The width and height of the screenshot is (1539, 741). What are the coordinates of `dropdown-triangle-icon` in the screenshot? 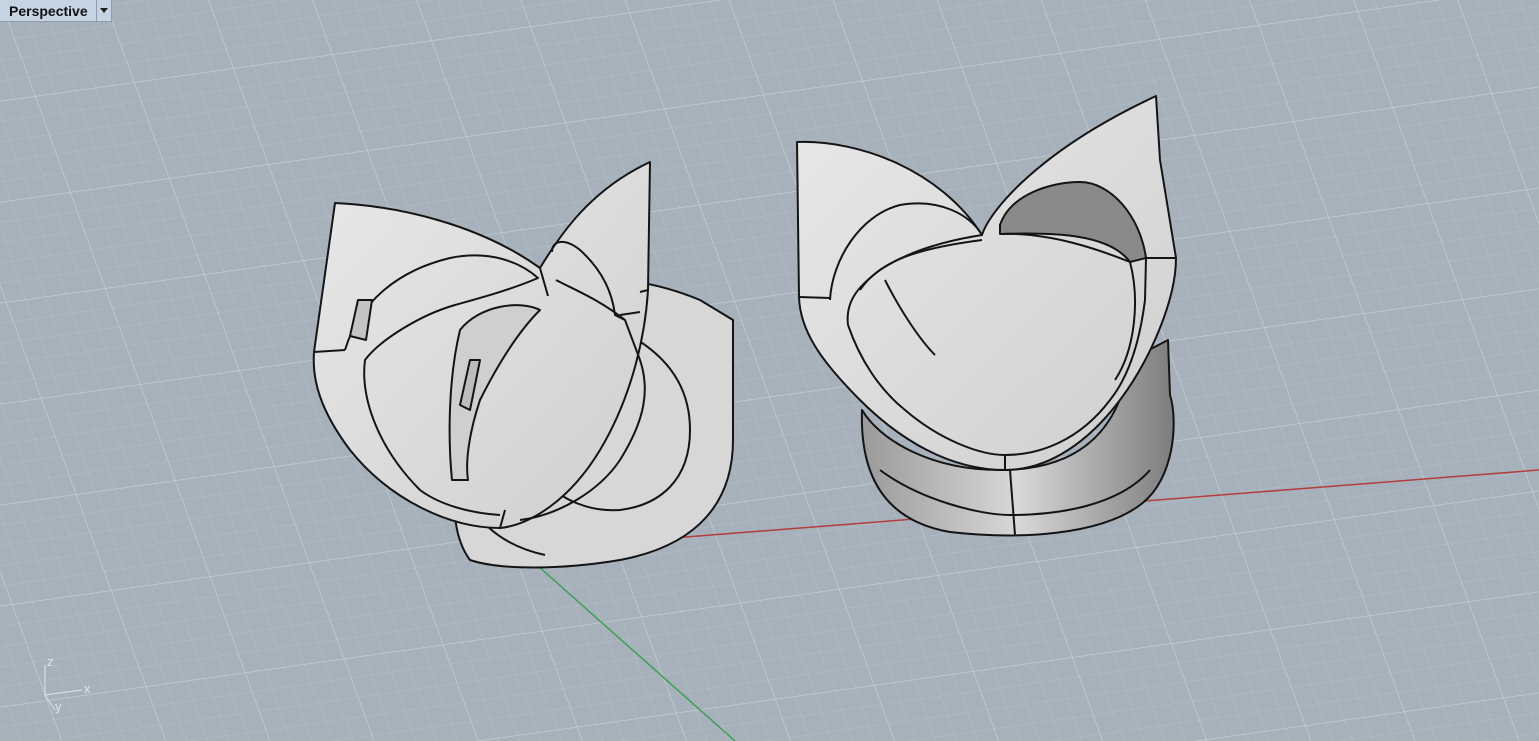 It's located at (103, 10).